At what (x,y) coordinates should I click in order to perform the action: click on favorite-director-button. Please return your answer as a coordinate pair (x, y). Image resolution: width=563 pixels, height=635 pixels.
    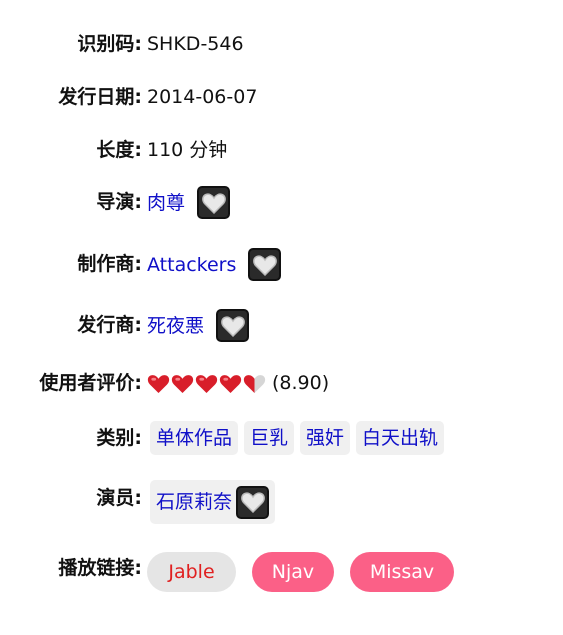
    Looking at the image, I should click on (214, 202).